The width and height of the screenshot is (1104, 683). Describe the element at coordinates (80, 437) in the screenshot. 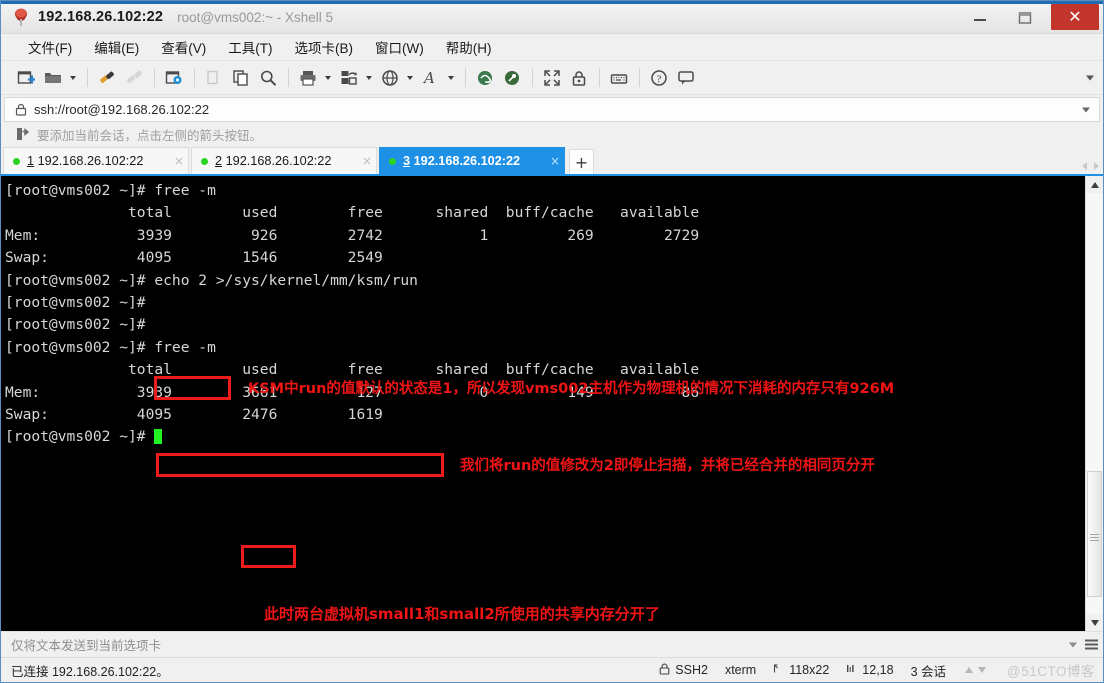

I see `prompt-text: [root@vms002 ~]#` at that location.